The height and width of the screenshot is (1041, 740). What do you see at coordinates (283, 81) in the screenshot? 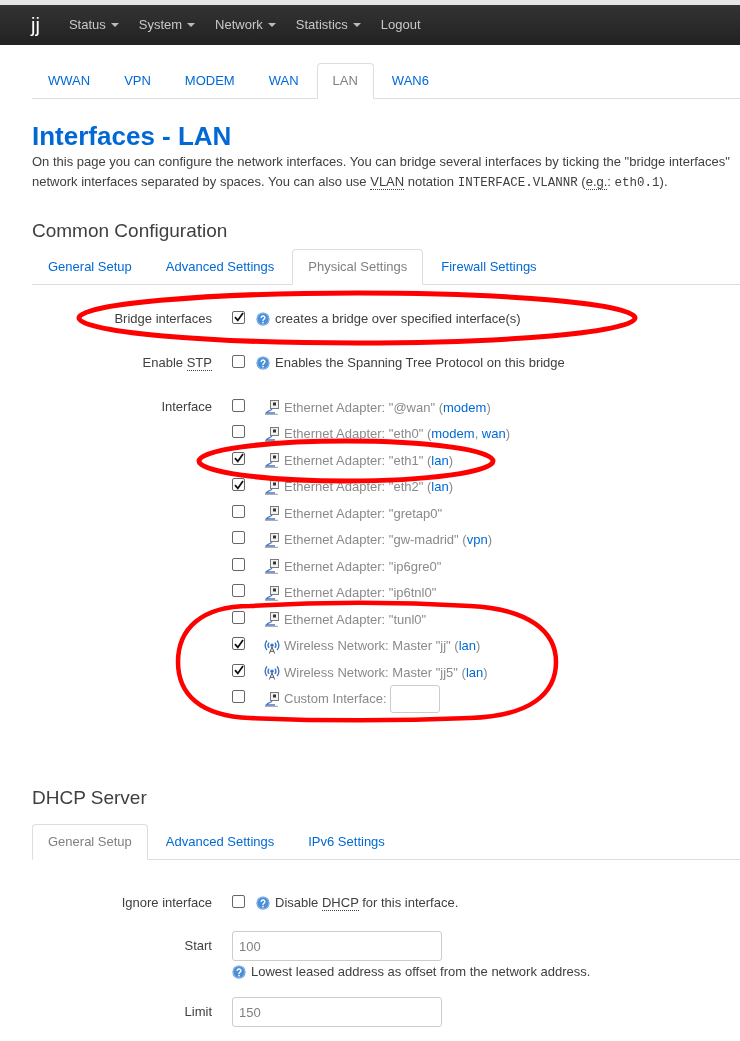
I see `tab: WAN` at bounding box center [283, 81].